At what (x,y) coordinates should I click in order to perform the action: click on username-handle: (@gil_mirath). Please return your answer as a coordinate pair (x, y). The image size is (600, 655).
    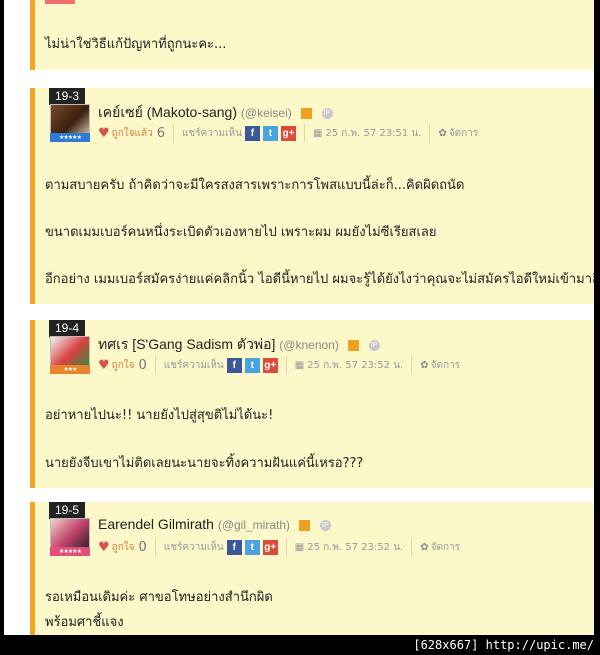
    Looking at the image, I should click on (254, 525).